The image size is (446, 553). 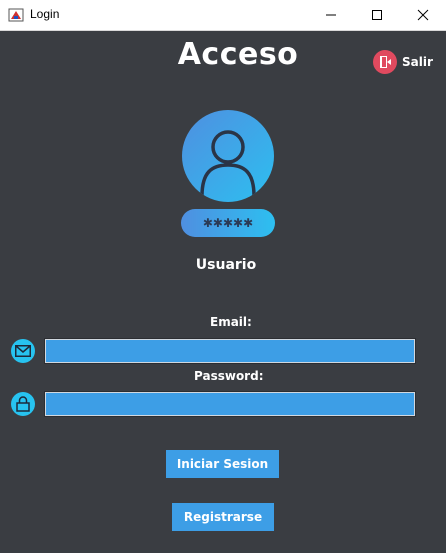 I want to click on minimize-icon, so click(x=331, y=15).